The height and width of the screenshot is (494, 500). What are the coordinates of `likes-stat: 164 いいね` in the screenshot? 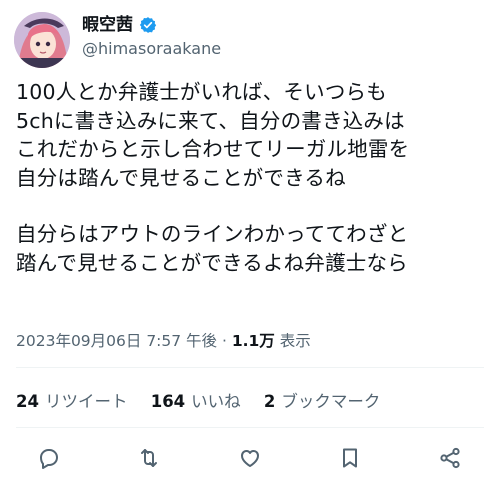 It's located at (196, 401).